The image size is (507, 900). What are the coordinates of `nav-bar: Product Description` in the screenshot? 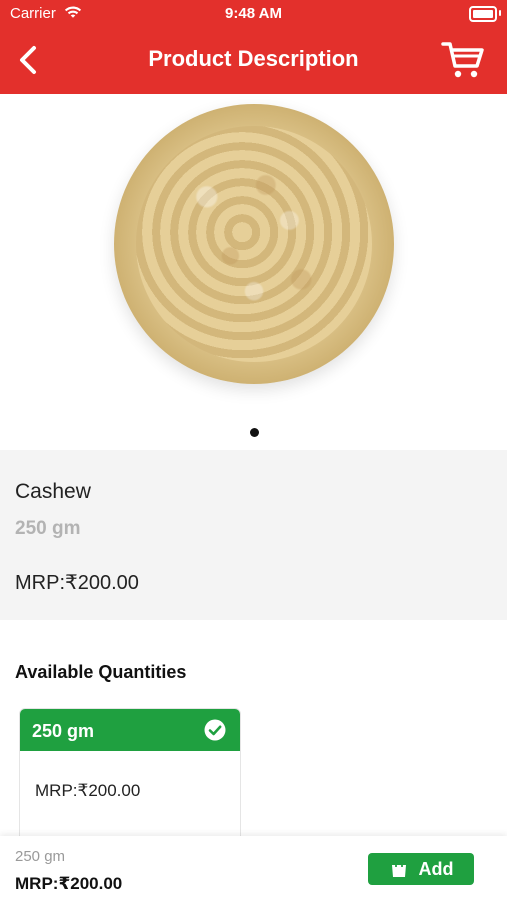 It's located at (253, 61).